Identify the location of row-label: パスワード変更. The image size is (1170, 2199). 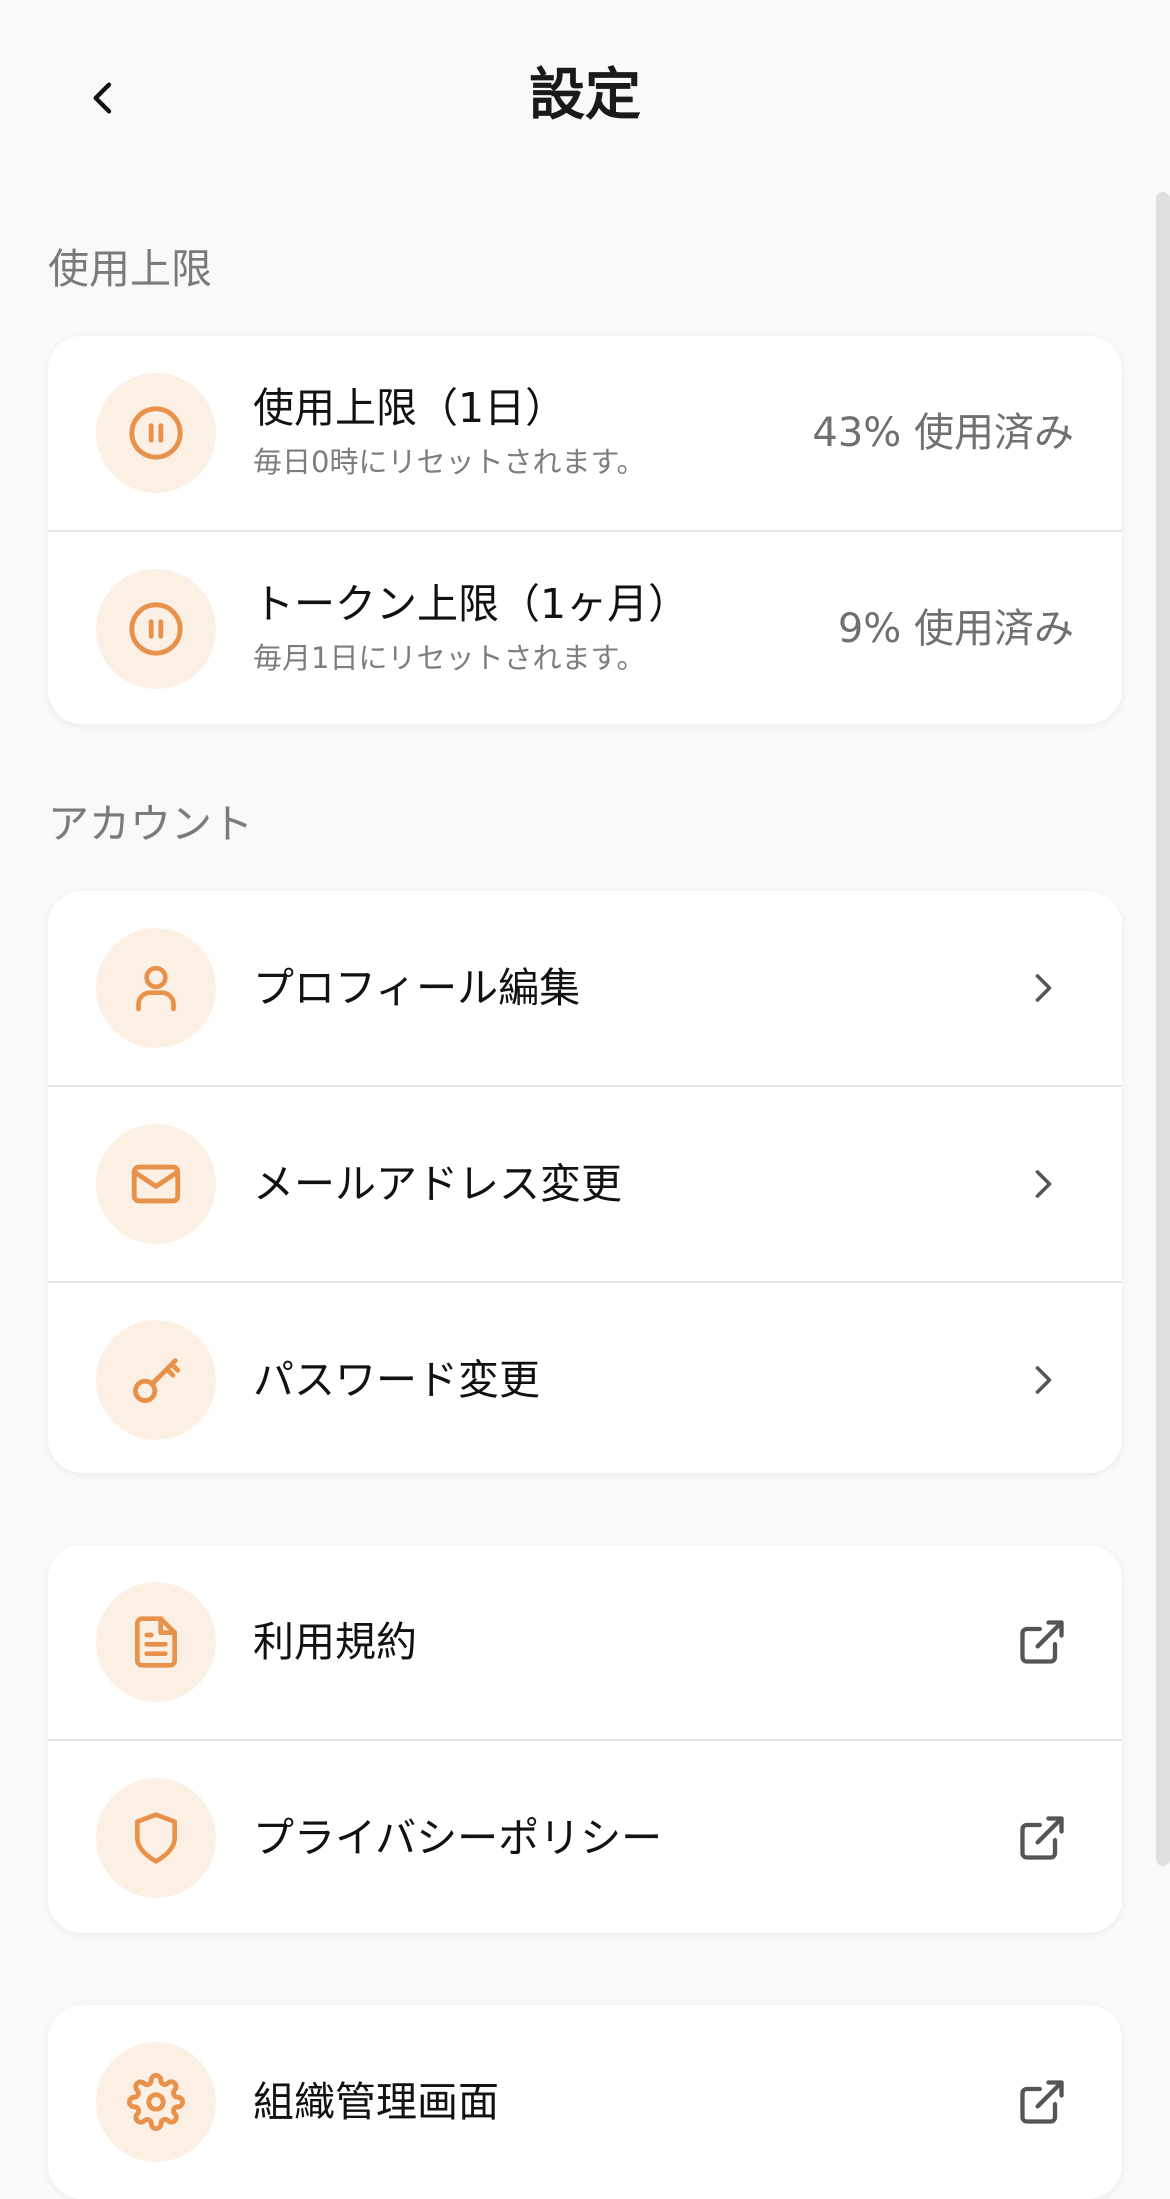
(396, 1380).